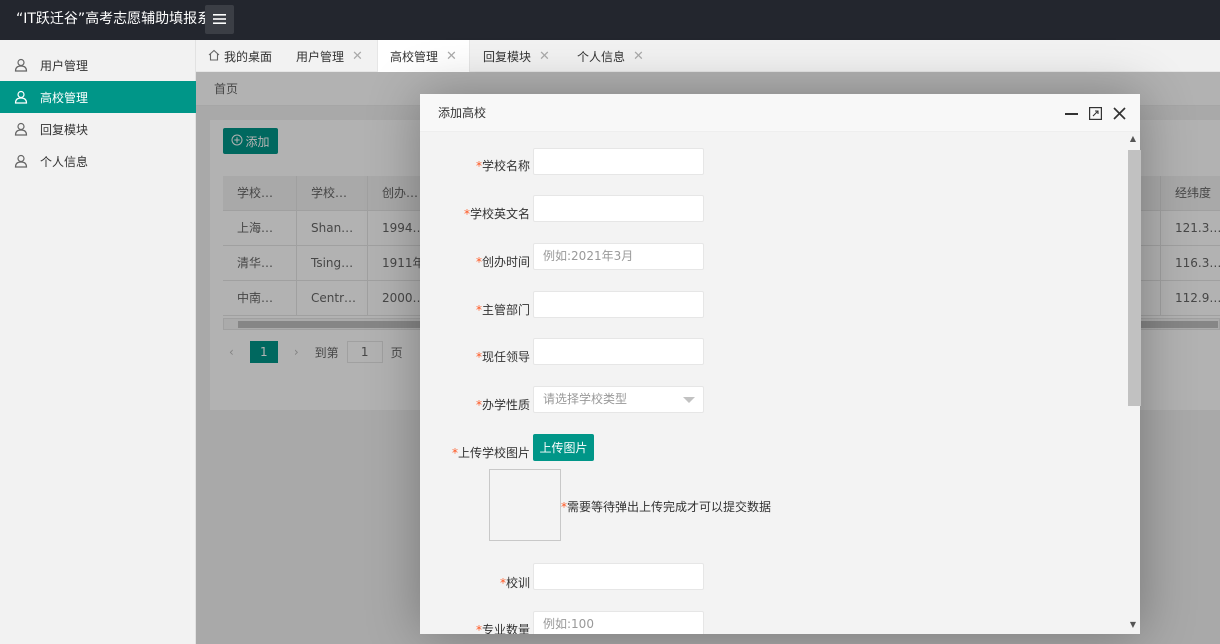  Describe the element at coordinates (98, 65) in the screenshot. I see `sidebar-item-users: 用户管理` at that location.